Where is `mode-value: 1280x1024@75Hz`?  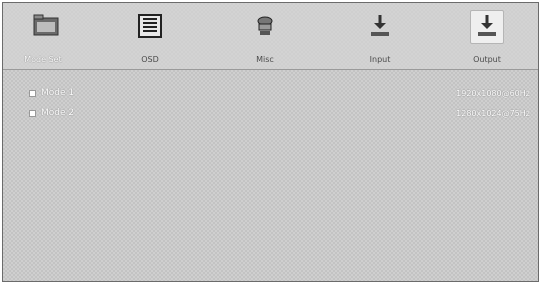 mode-value: 1280x1024@75Hz is located at coordinates (493, 113).